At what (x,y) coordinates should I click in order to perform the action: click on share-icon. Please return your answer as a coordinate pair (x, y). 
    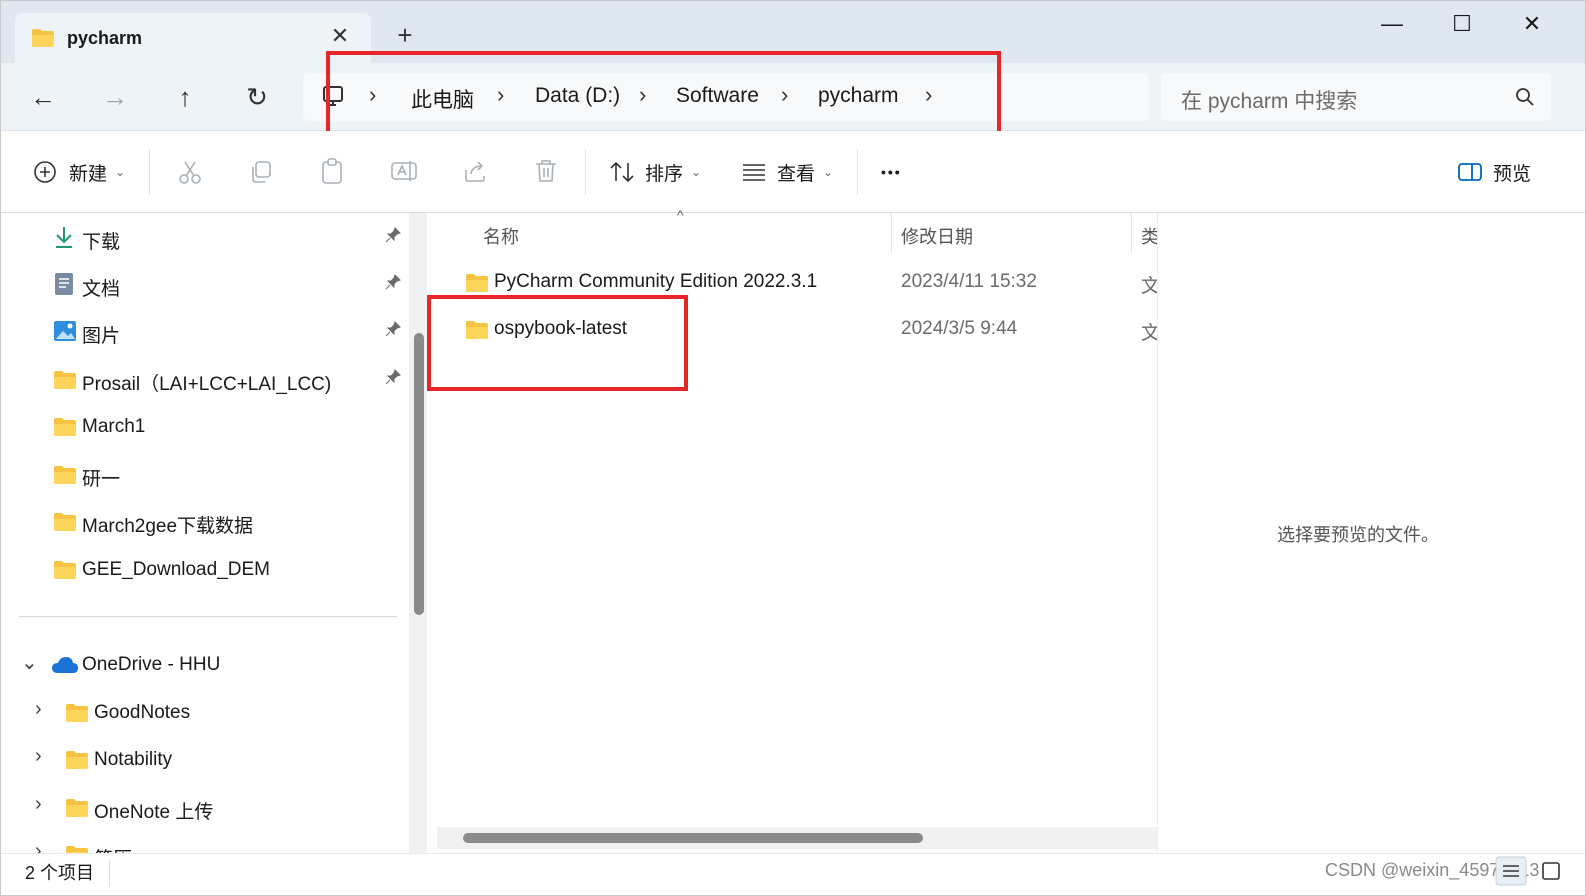
    Looking at the image, I should click on (475, 171).